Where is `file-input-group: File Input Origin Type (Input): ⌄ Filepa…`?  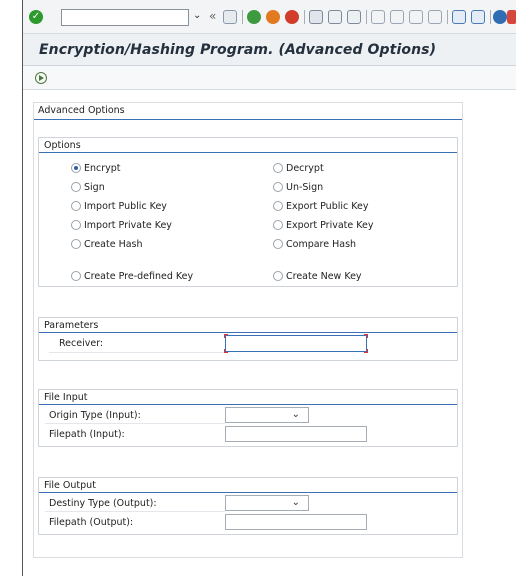
file-input-group: File Input Origin Type (Input): ⌄ Filepa… is located at coordinates (248, 418).